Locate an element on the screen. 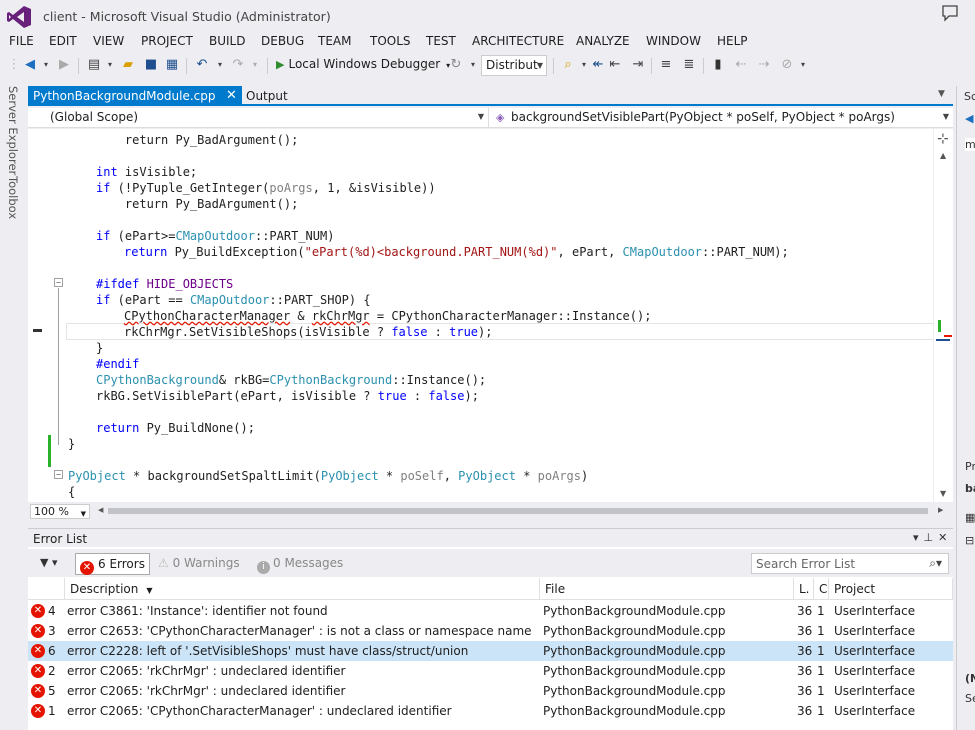  navigate-forward-icon: ▶ is located at coordinates (64, 65).